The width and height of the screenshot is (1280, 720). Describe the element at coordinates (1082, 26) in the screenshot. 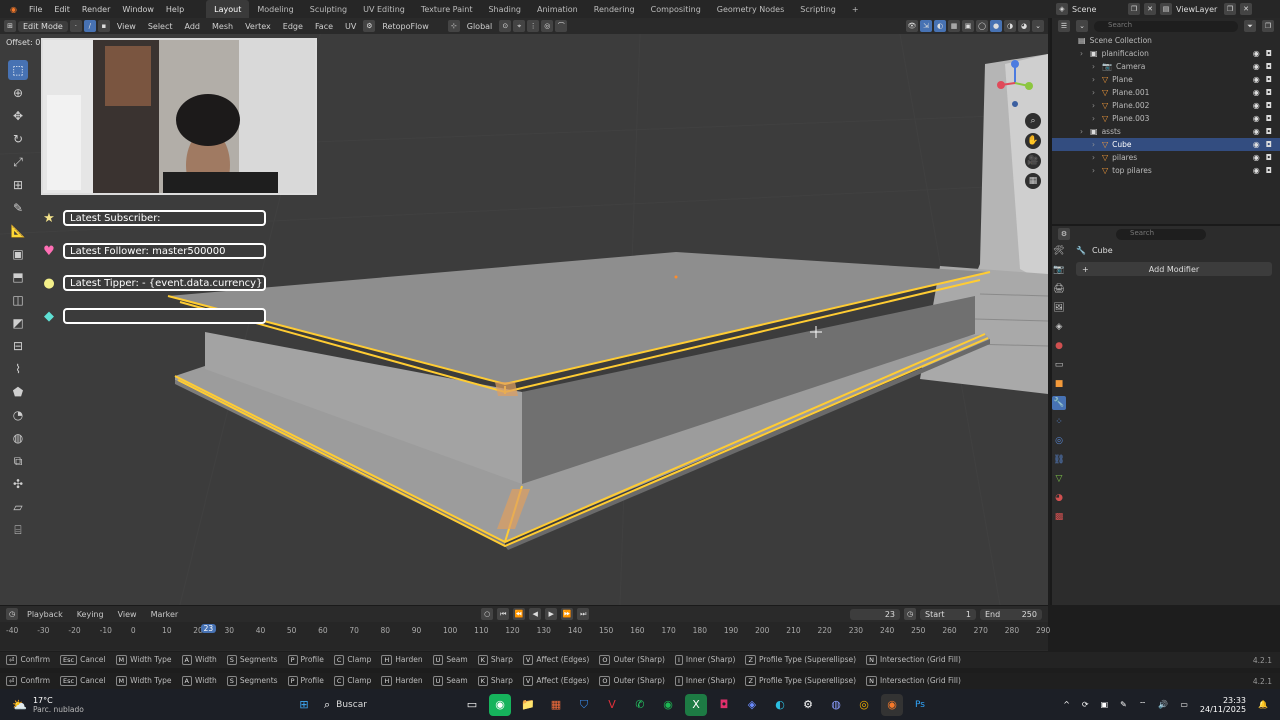

I see `display-mode-icon: ⌄` at that location.